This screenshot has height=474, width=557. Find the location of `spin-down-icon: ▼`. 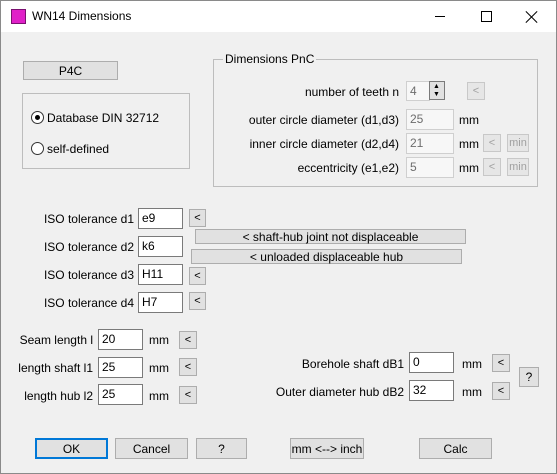

spin-down-icon: ▼ is located at coordinates (436, 94).